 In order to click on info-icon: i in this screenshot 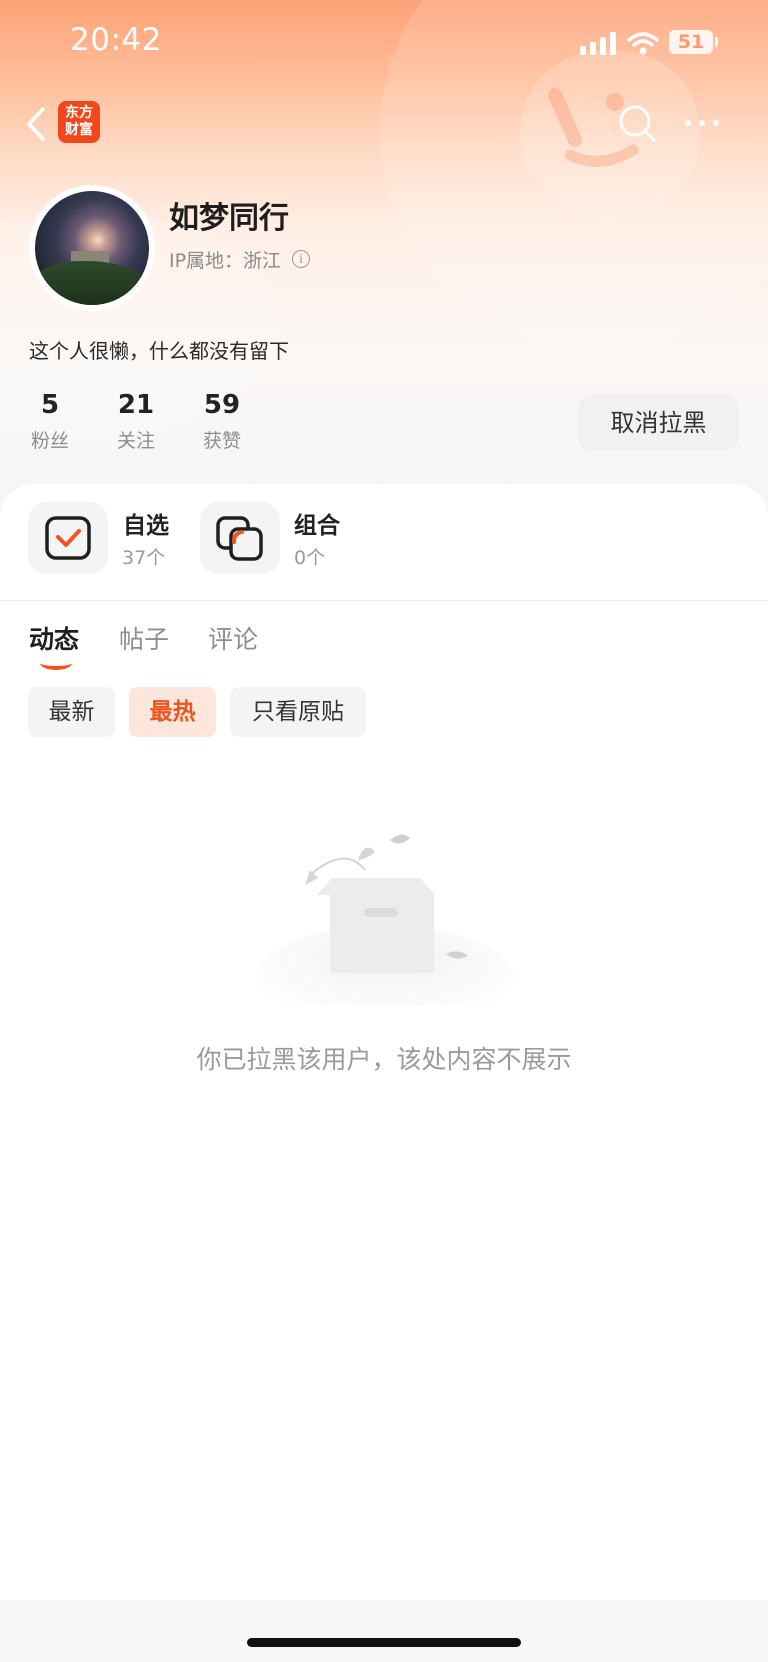, I will do `click(301, 259)`.